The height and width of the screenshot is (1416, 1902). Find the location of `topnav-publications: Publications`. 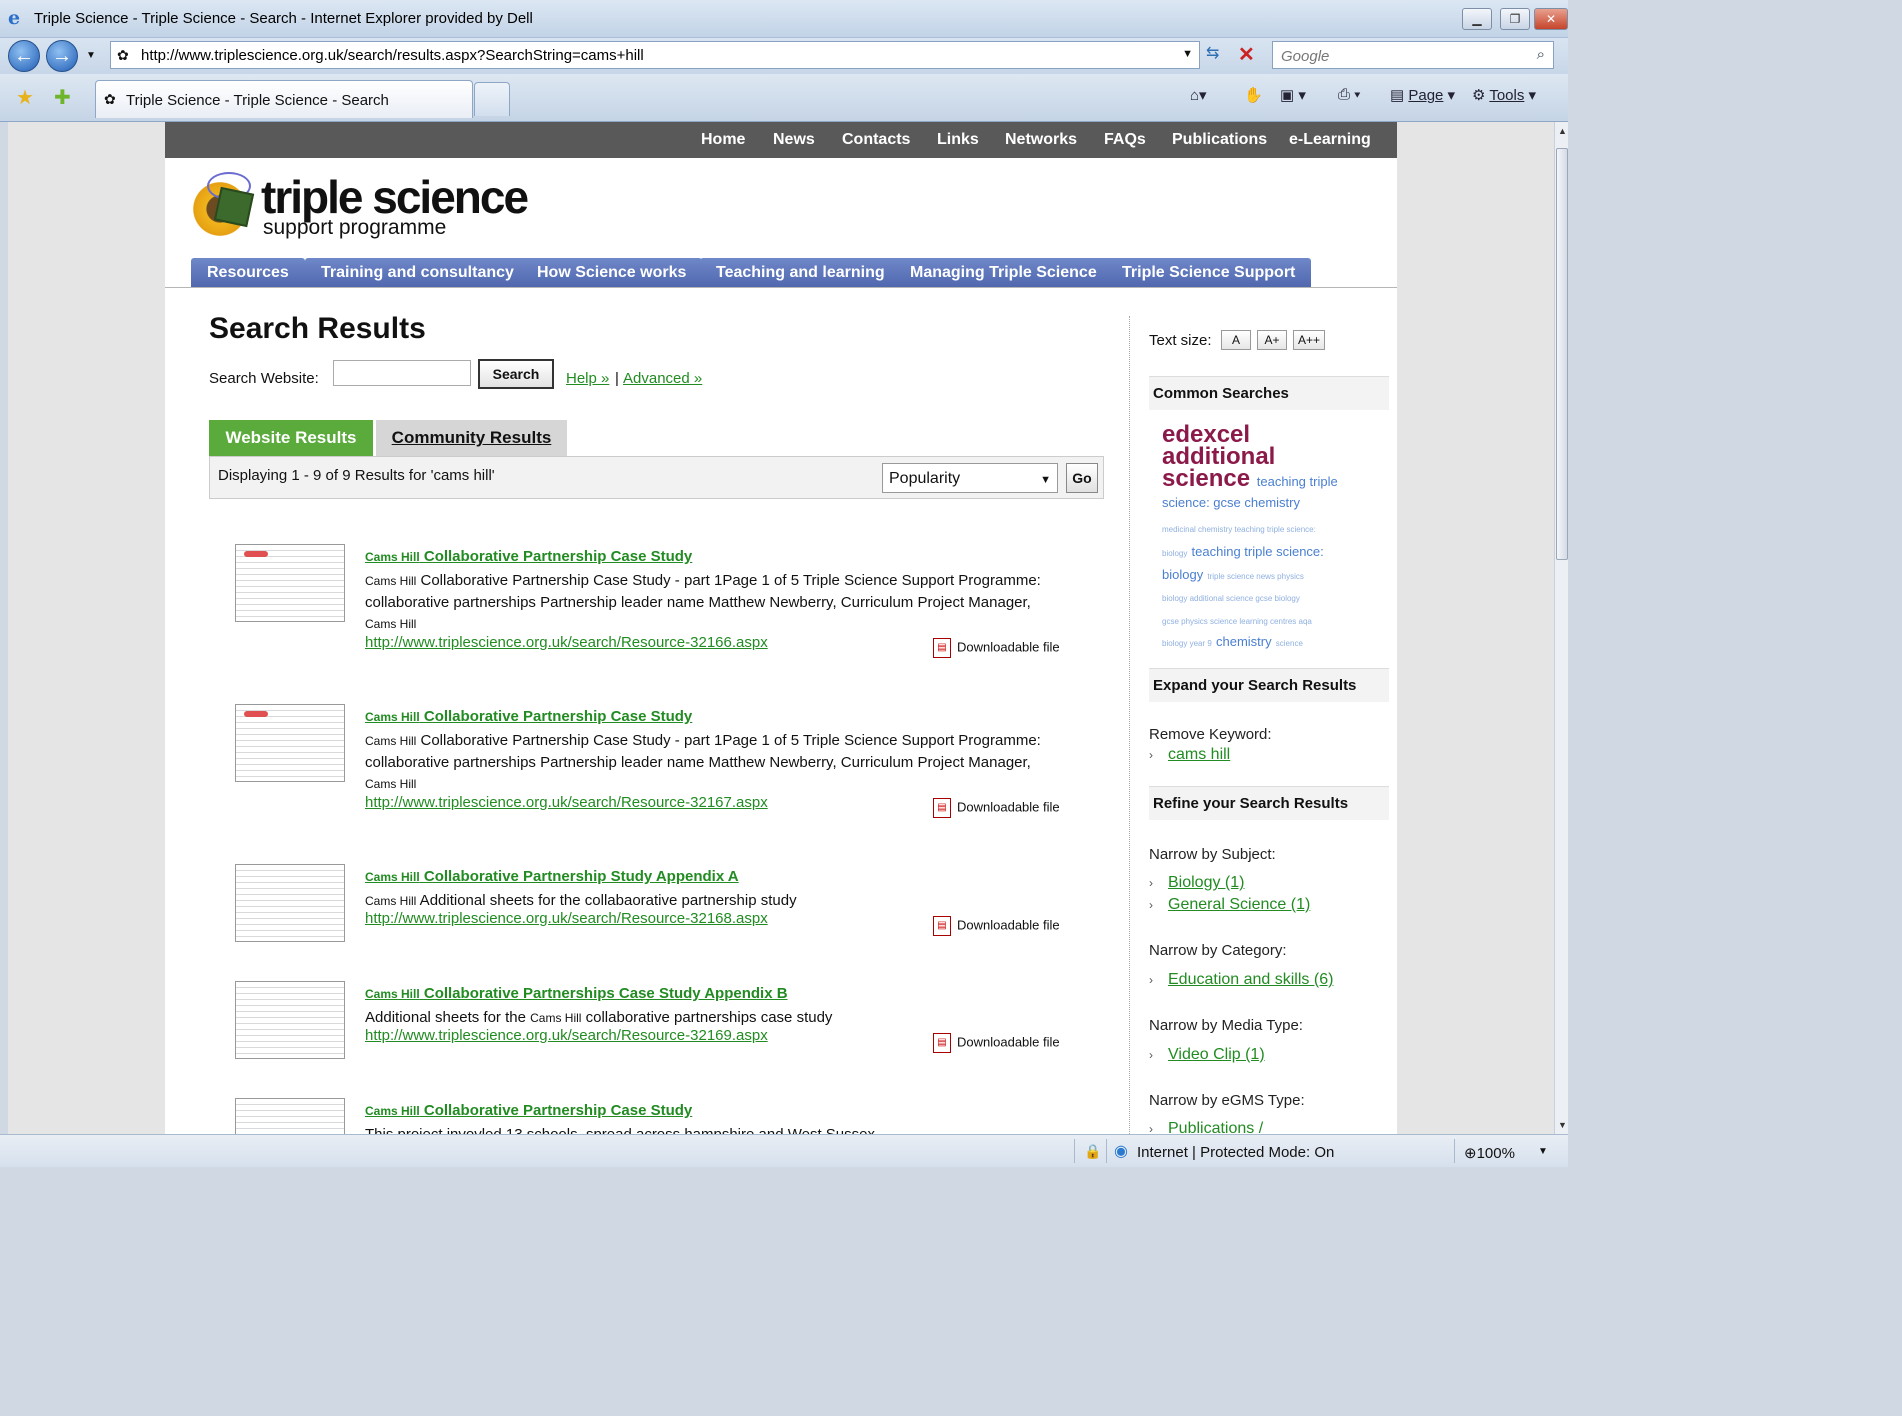

topnav-publications: Publications is located at coordinates (1219, 140).